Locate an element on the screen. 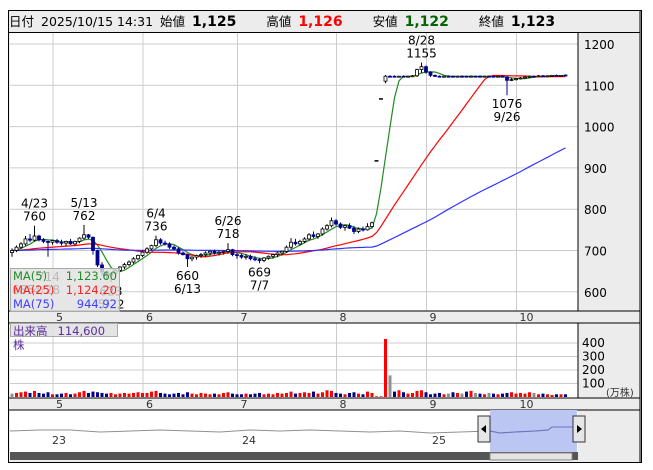 The image size is (653, 470). price-tick-label: 700 is located at coordinates (595, 252).